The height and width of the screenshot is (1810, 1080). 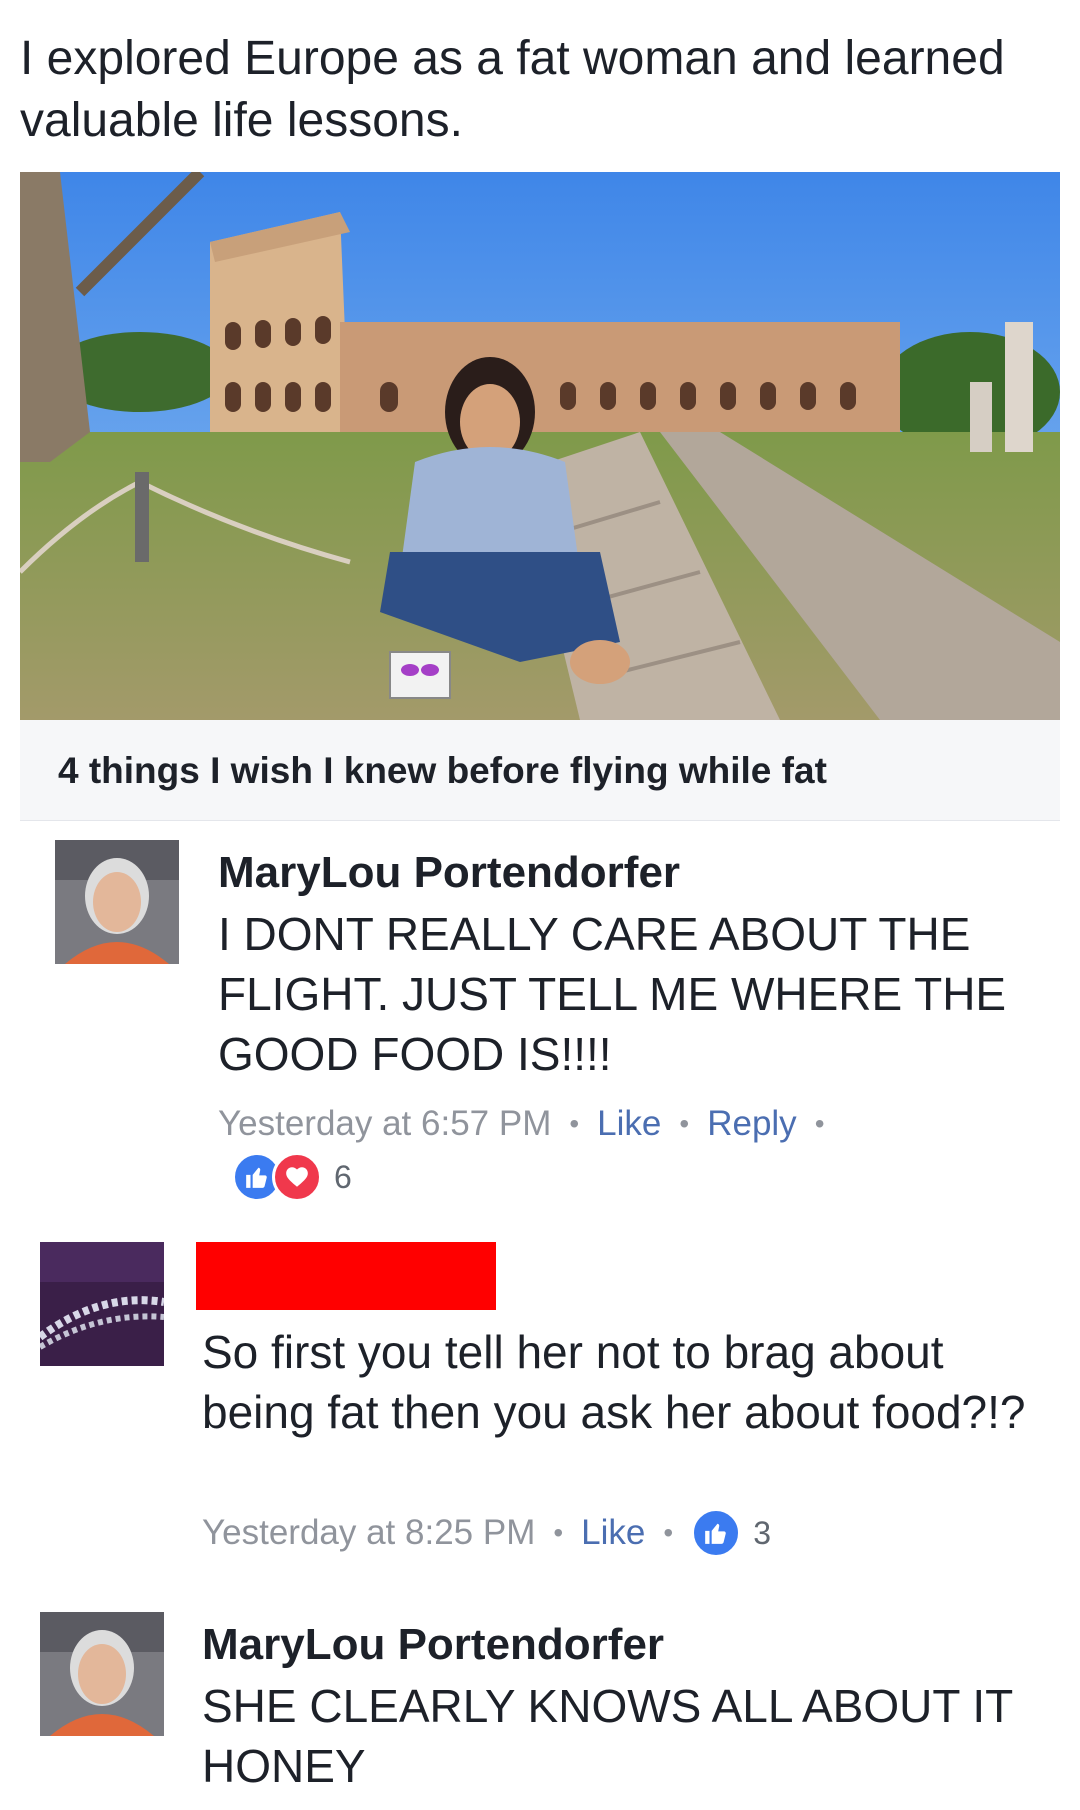 What do you see at coordinates (384, 1124) in the screenshot?
I see `comment-timestamp: Yesterday at 6:57 PM` at bounding box center [384, 1124].